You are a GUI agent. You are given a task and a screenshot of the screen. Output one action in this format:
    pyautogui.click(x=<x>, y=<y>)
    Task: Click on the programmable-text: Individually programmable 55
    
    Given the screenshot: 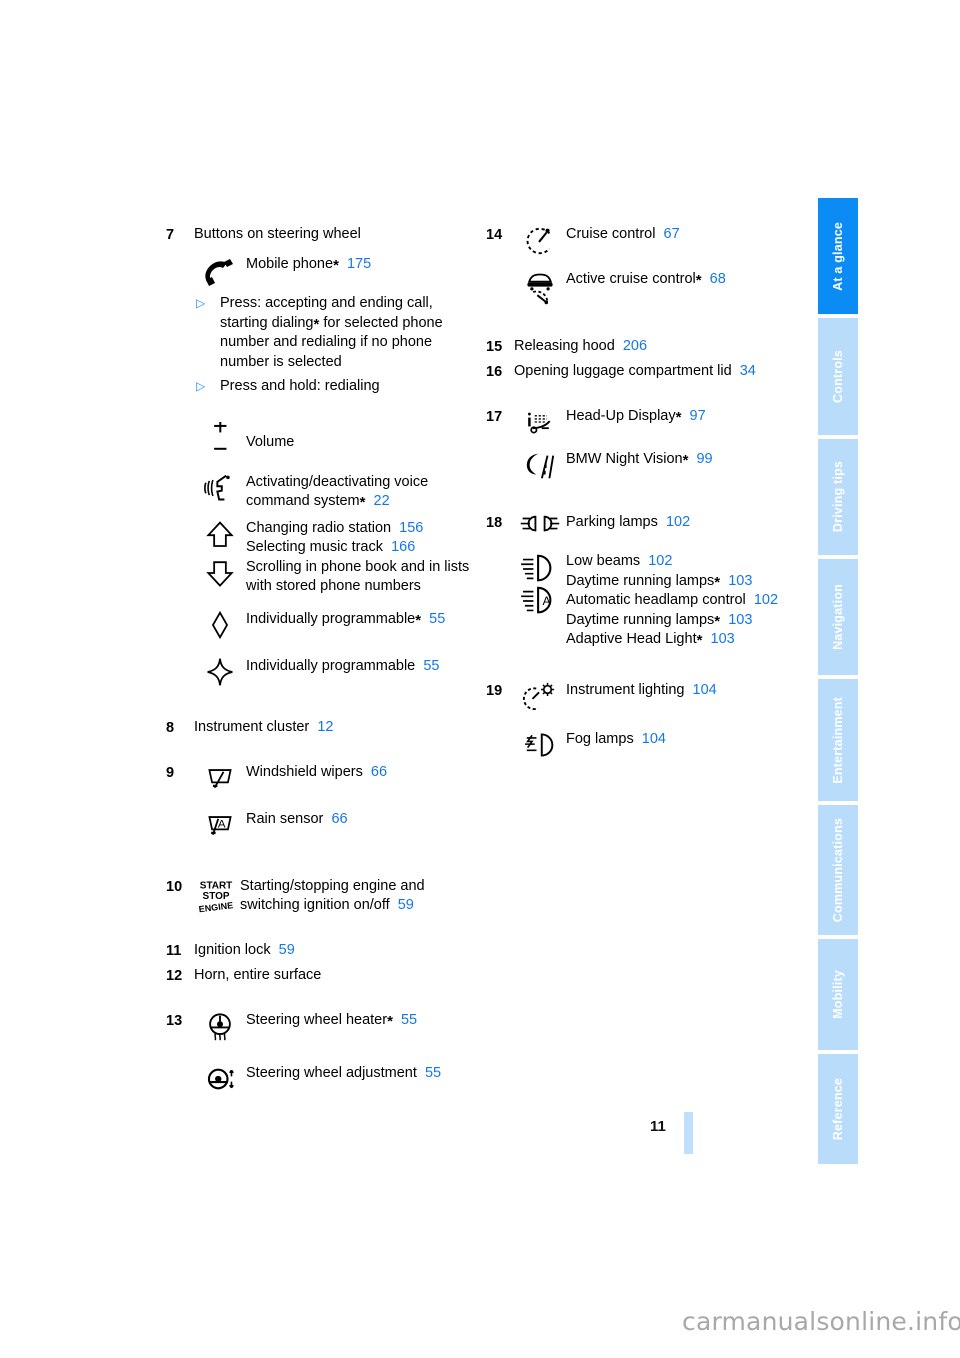 What is the action you would take?
    pyautogui.click(x=361, y=666)
    